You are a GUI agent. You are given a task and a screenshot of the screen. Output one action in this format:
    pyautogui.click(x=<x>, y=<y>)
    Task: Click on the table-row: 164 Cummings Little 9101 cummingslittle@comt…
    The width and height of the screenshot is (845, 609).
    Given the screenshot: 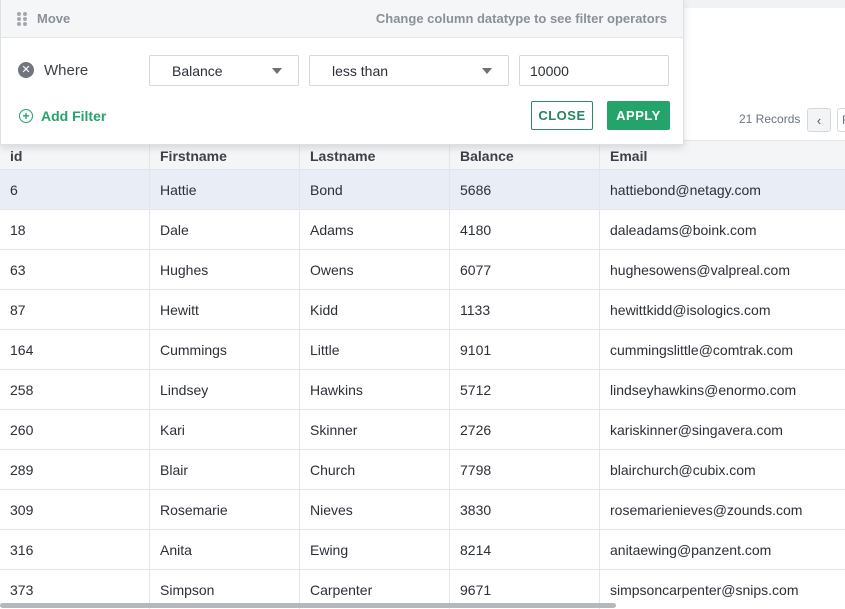 What is the action you would take?
    pyautogui.click(x=422, y=350)
    